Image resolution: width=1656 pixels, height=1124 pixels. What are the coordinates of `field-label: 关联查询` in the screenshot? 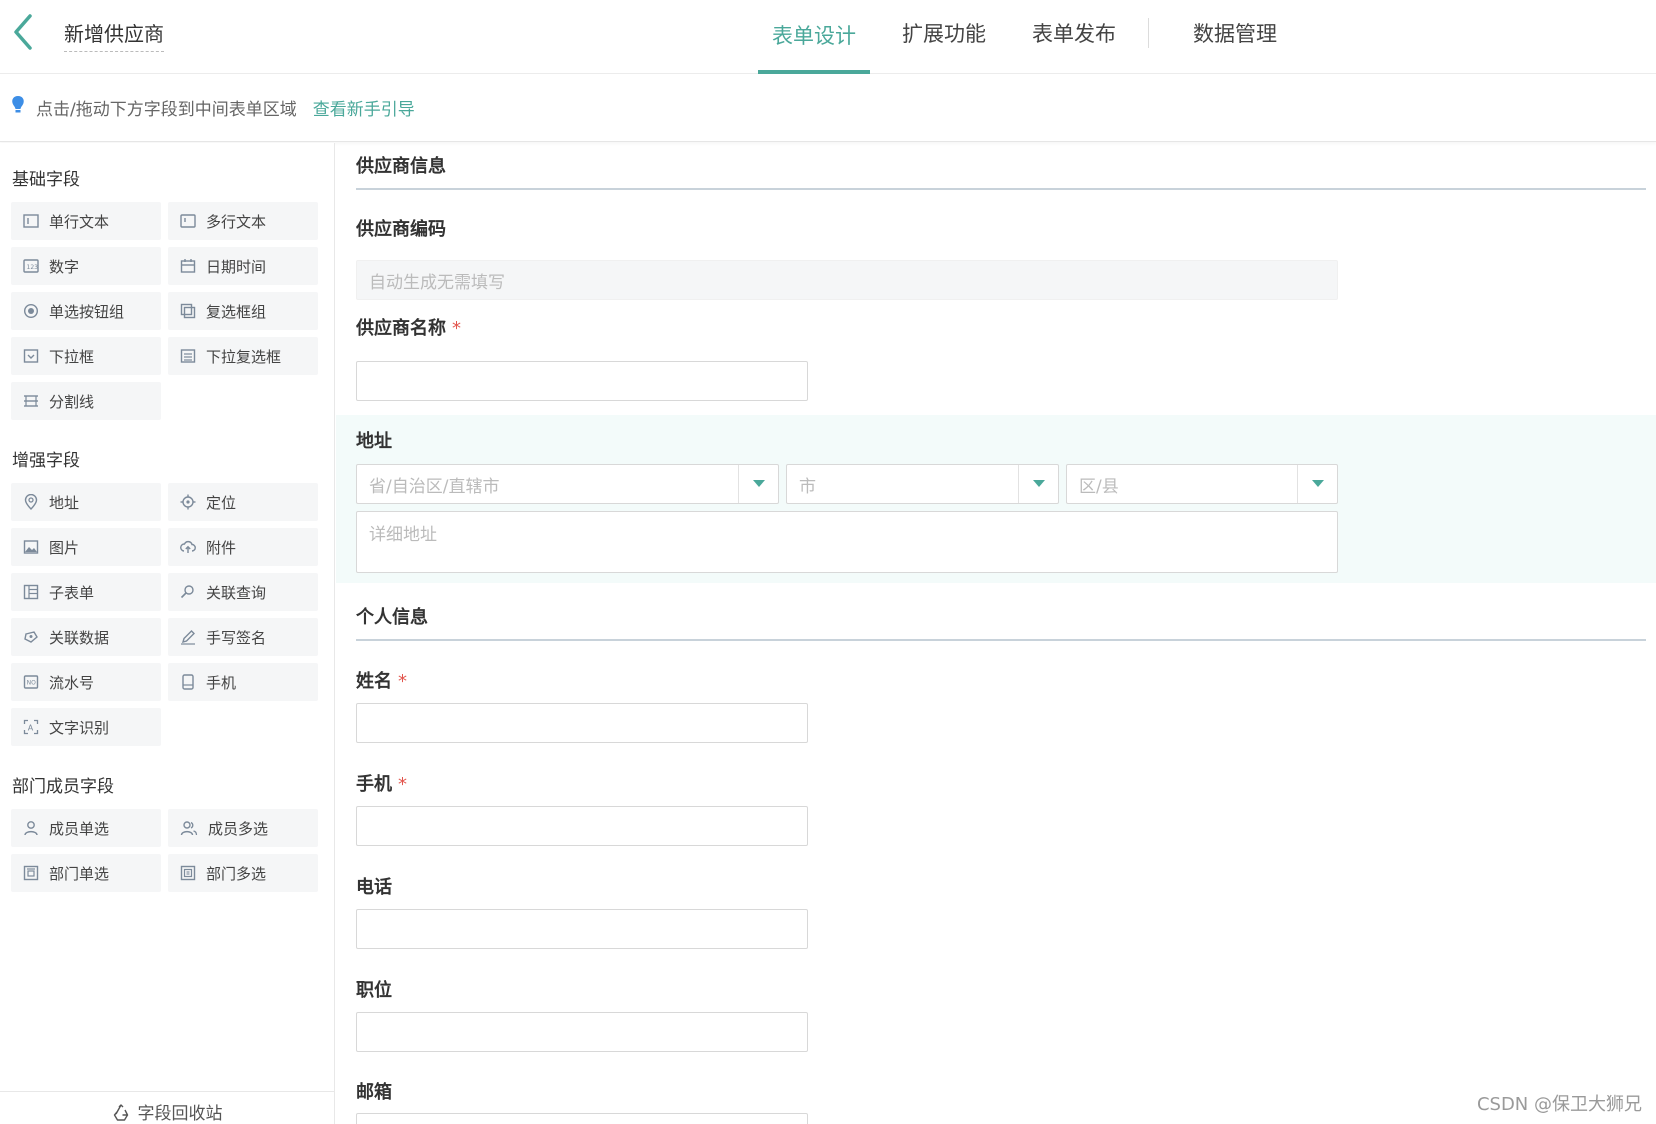 It's located at (236, 592).